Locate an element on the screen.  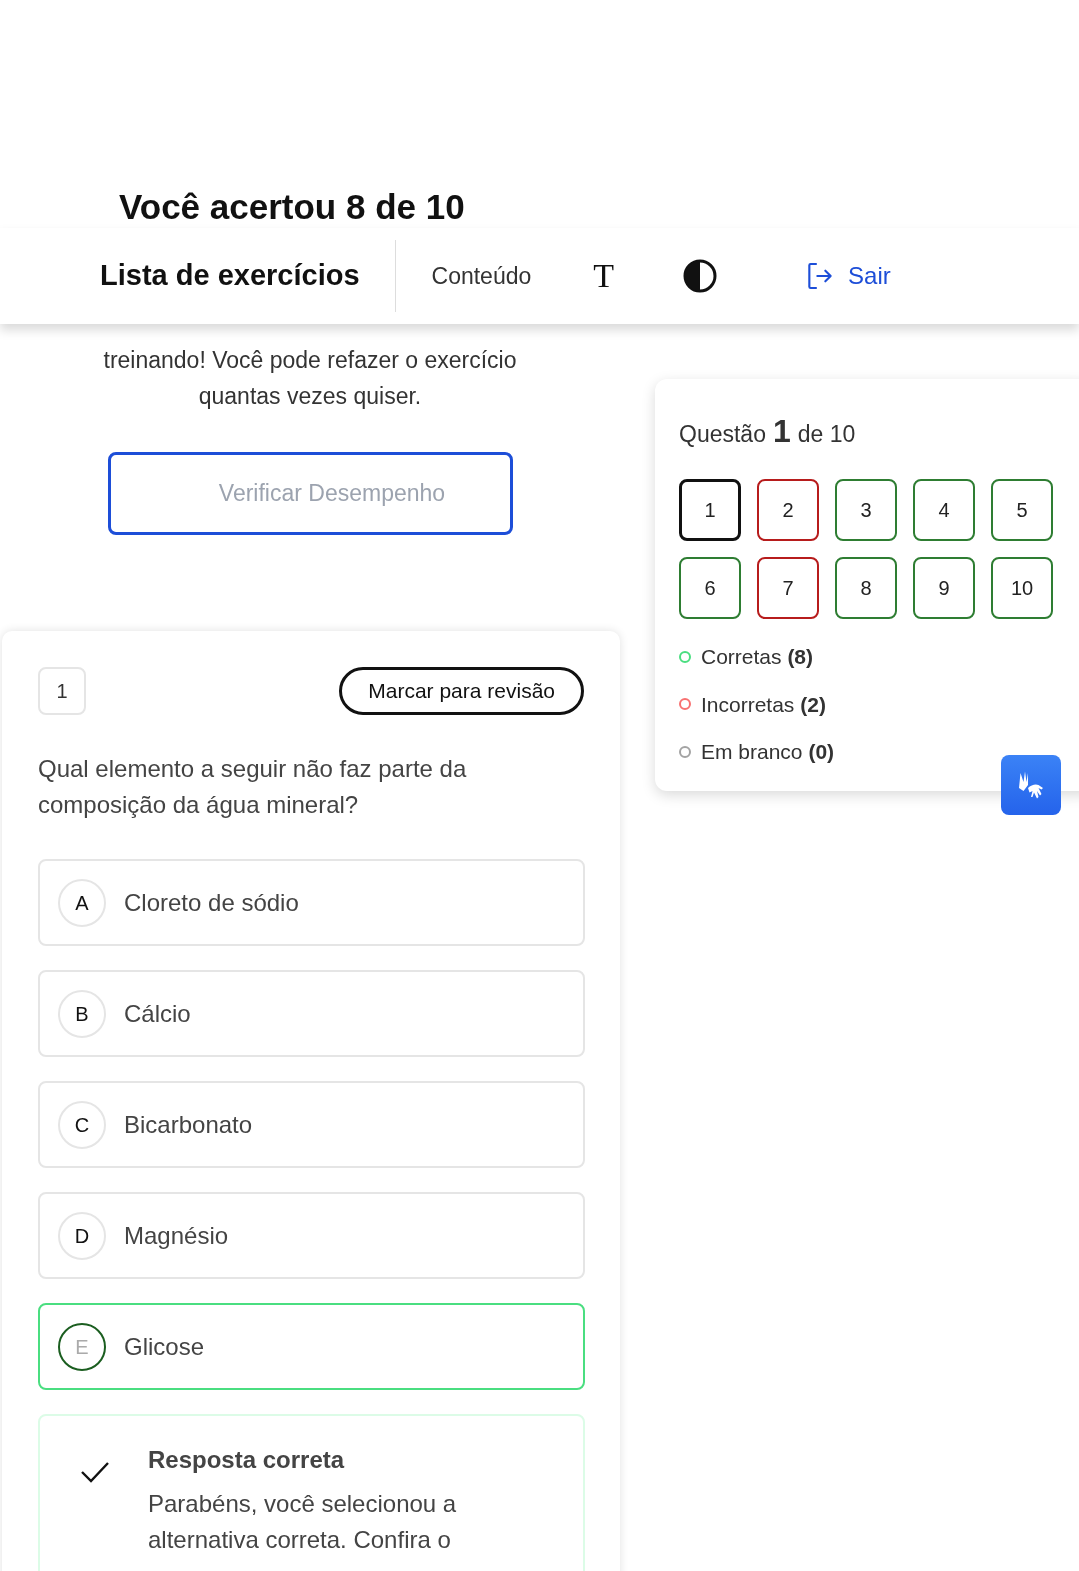
check-icon is located at coordinates (95, 1472).